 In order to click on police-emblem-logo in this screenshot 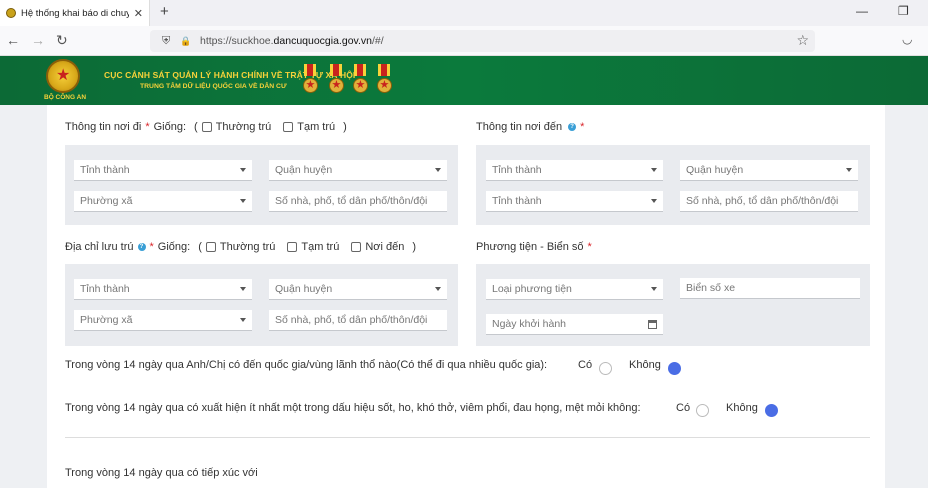, I will do `click(63, 76)`.